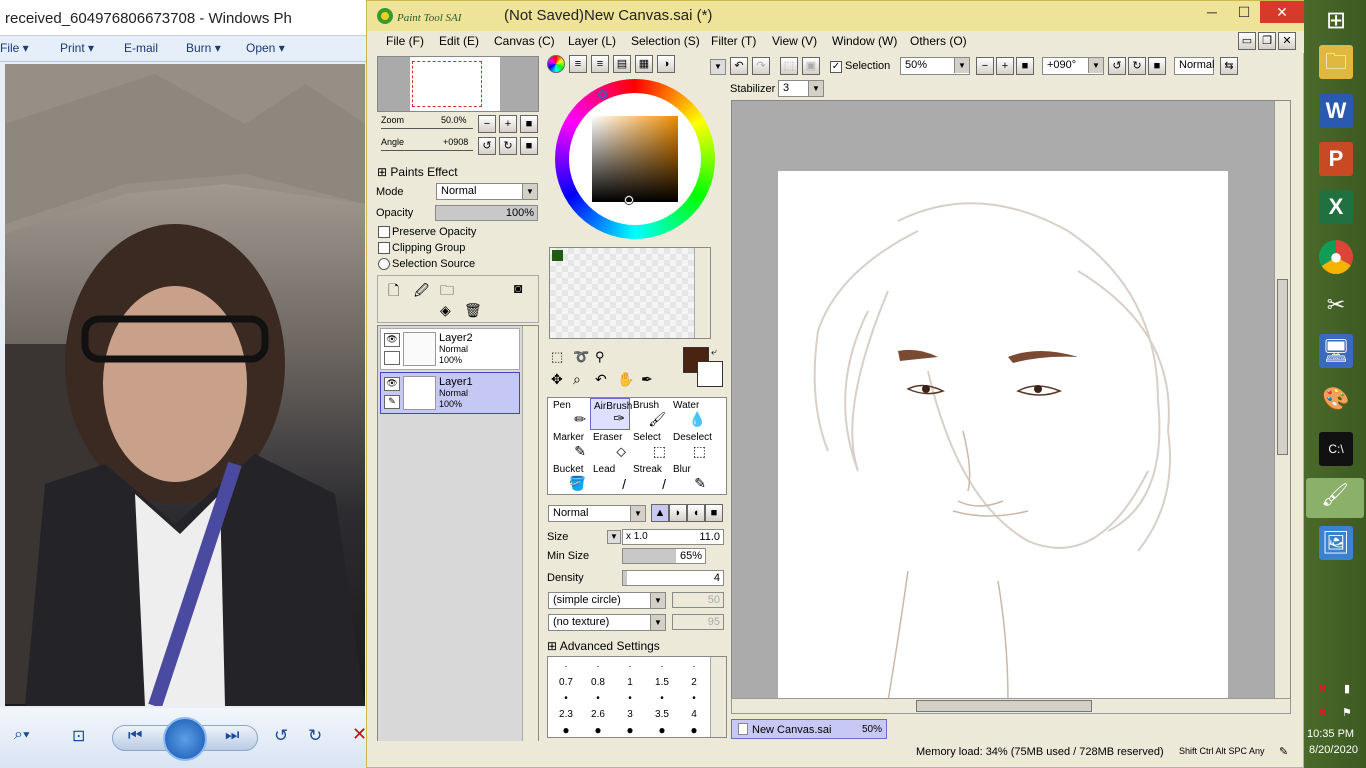  I want to click on menu-window: Window (W), so click(864, 41).